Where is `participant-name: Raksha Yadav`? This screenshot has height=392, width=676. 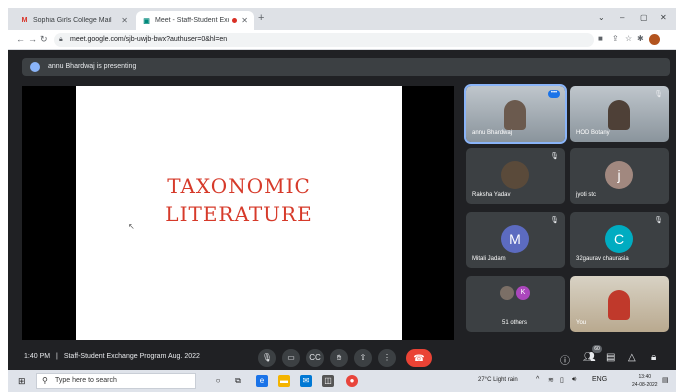 participant-name: Raksha Yadav is located at coordinates (491, 195).